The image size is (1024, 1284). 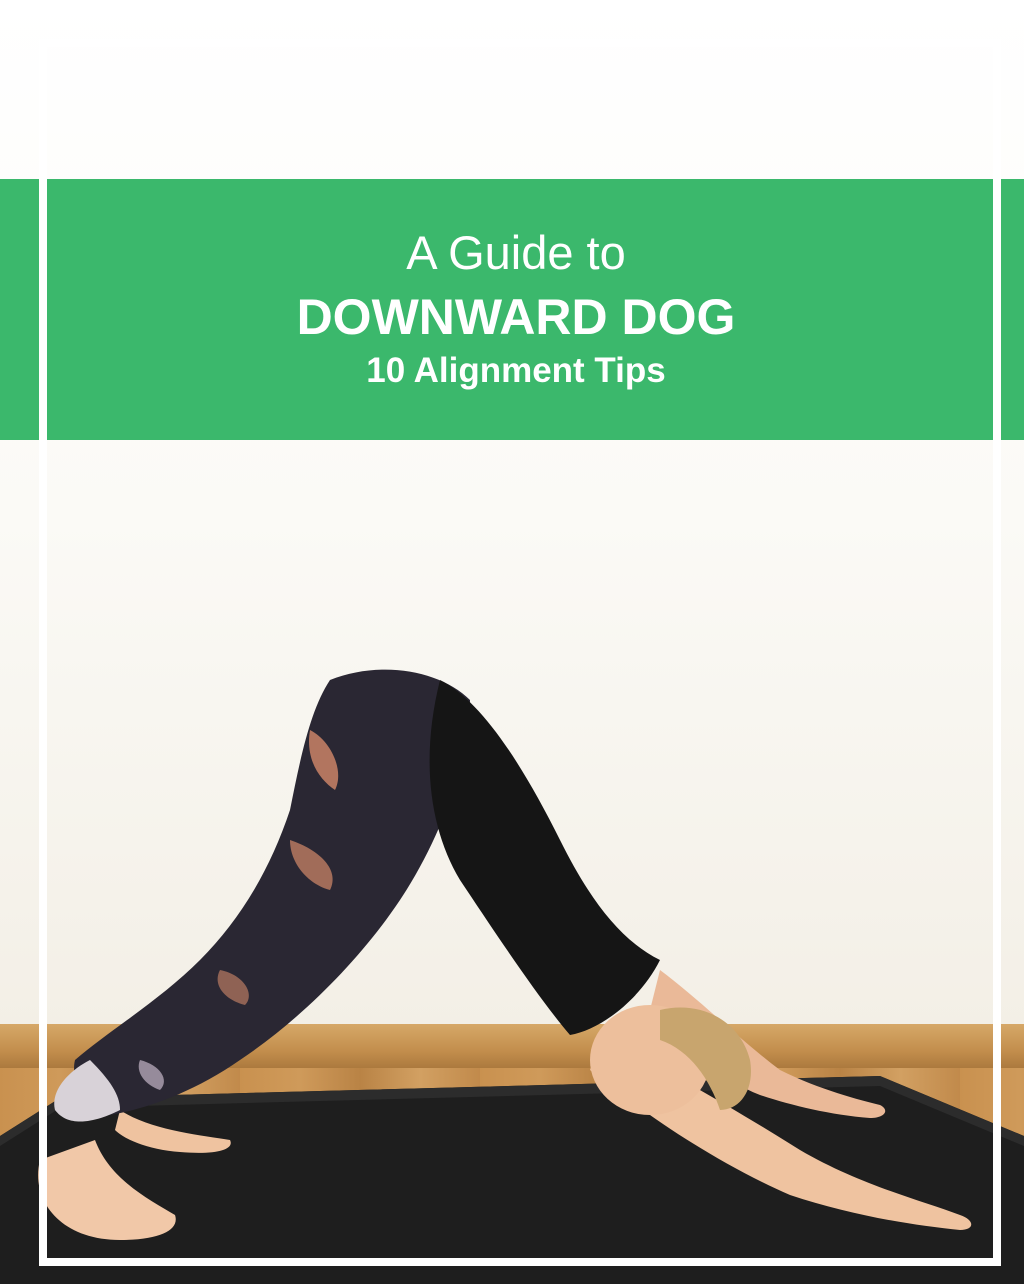 What do you see at coordinates (516, 252) in the screenshot?
I see `title-line-1: A Guide to` at bounding box center [516, 252].